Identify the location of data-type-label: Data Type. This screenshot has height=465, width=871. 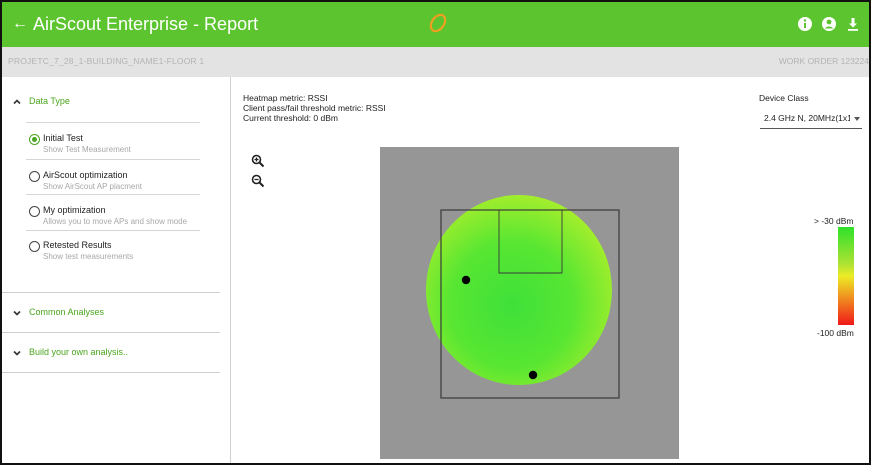
(49, 101).